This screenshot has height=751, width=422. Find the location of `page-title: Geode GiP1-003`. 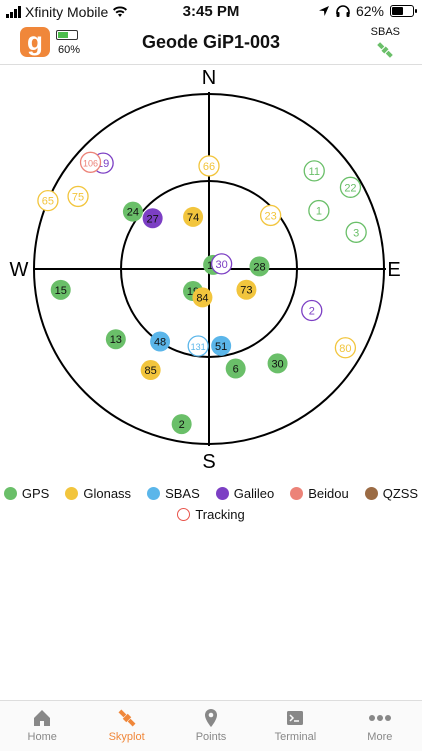

page-title: Geode GiP1-003 is located at coordinates (211, 42).